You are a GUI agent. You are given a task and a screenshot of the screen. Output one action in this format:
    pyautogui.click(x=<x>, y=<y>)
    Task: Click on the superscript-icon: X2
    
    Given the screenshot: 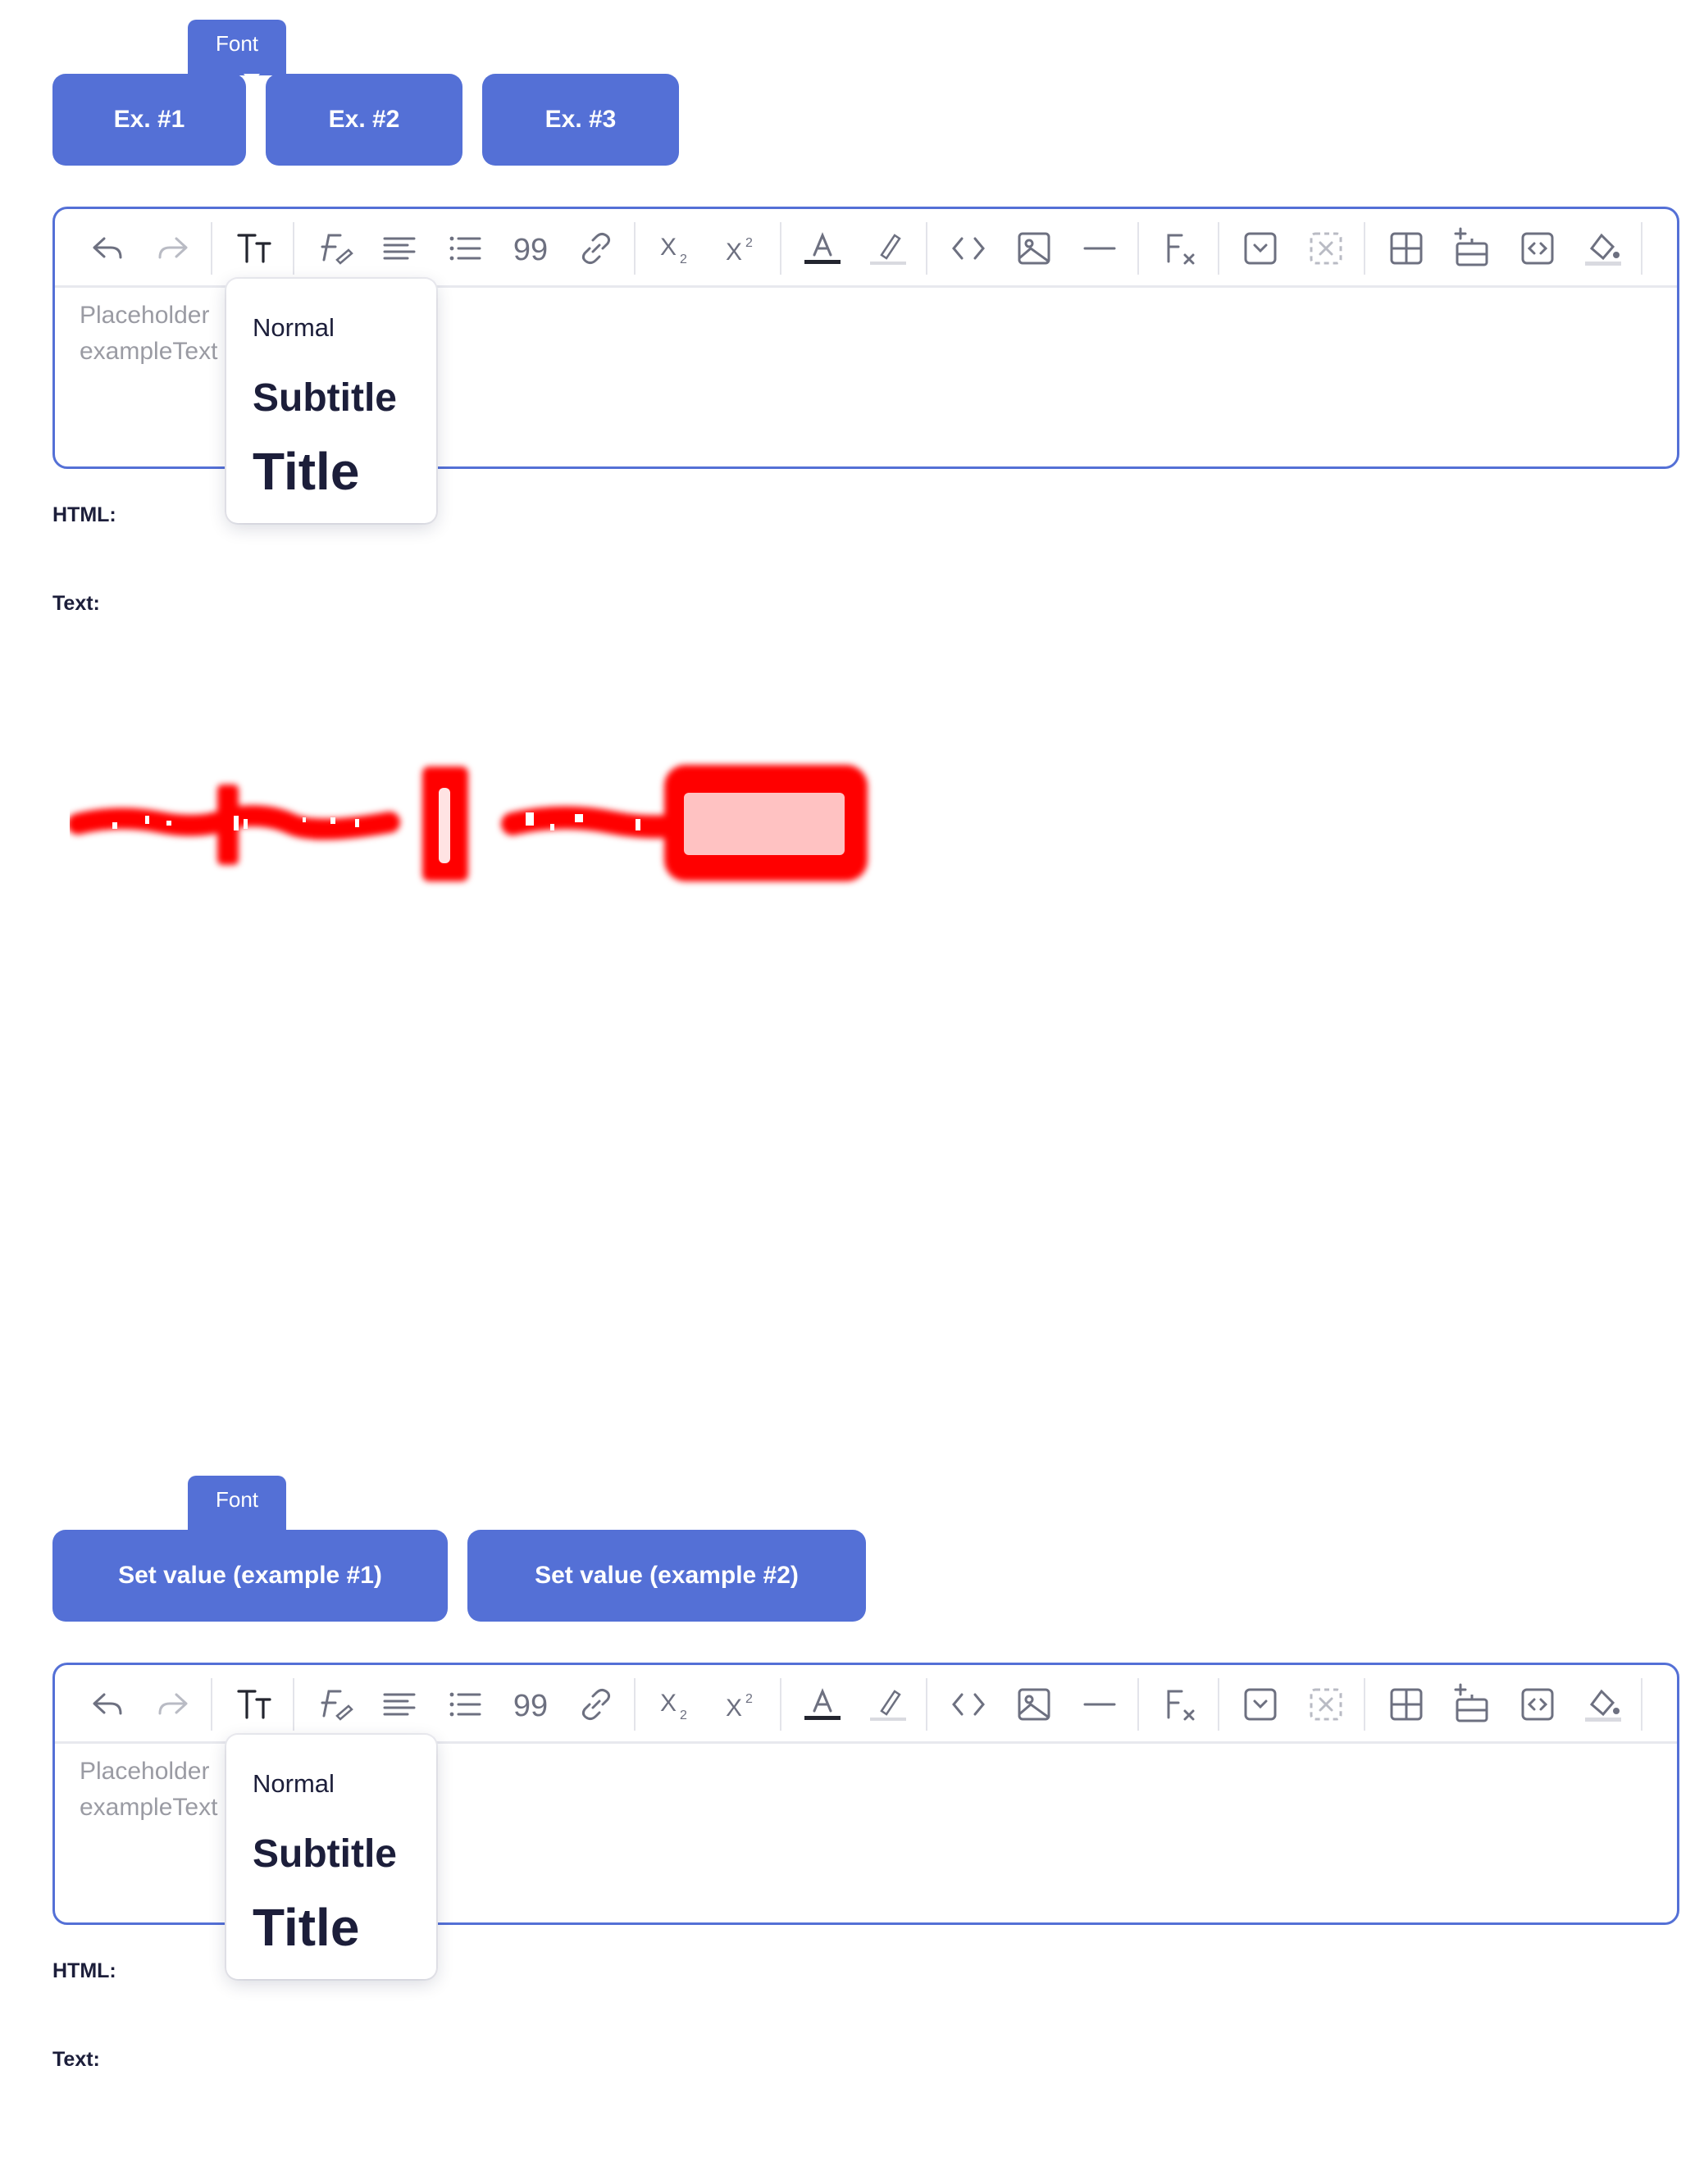 What is the action you would take?
    pyautogui.click(x=739, y=1707)
    